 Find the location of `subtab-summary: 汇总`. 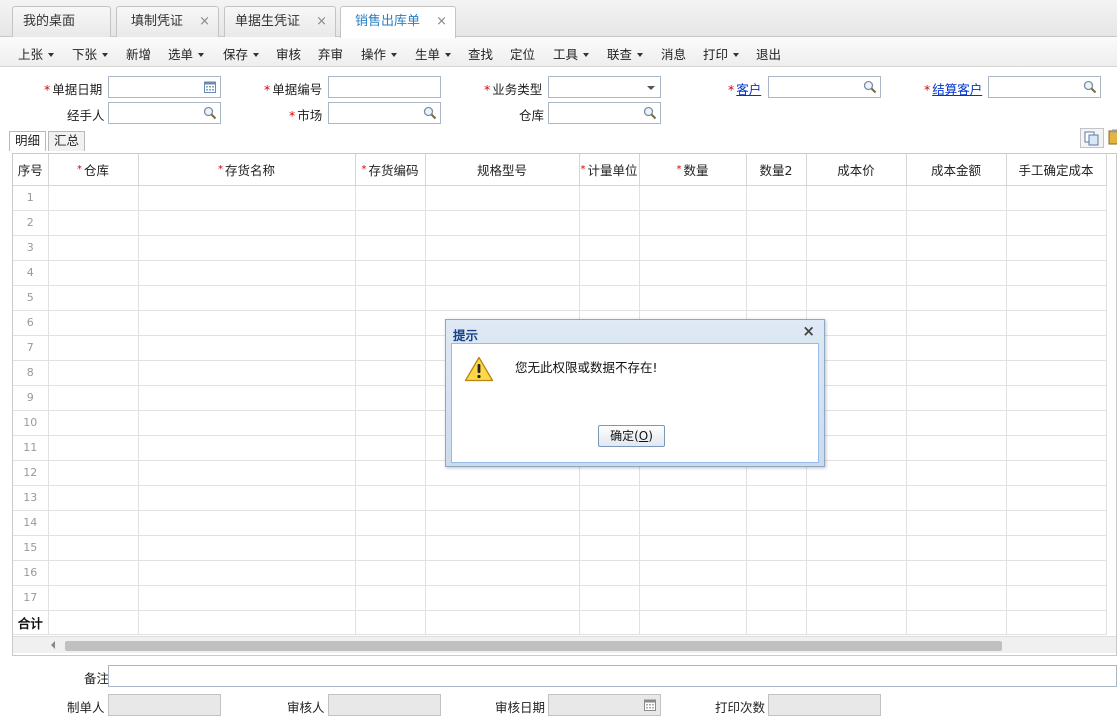

subtab-summary: 汇总 is located at coordinates (67, 141).